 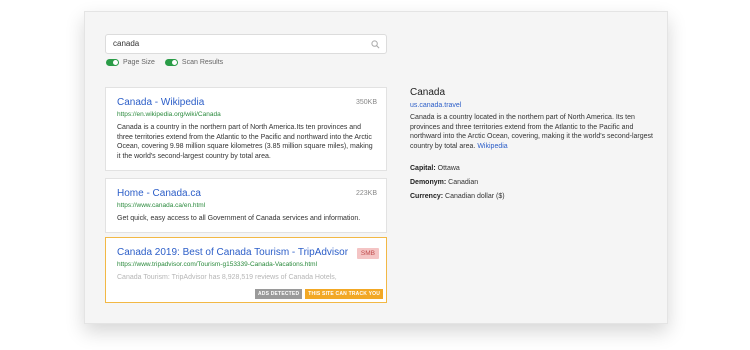 What do you see at coordinates (367, 253) in the screenshot?
I see `smb-badge: SMB` at bounding box center [367, 253].